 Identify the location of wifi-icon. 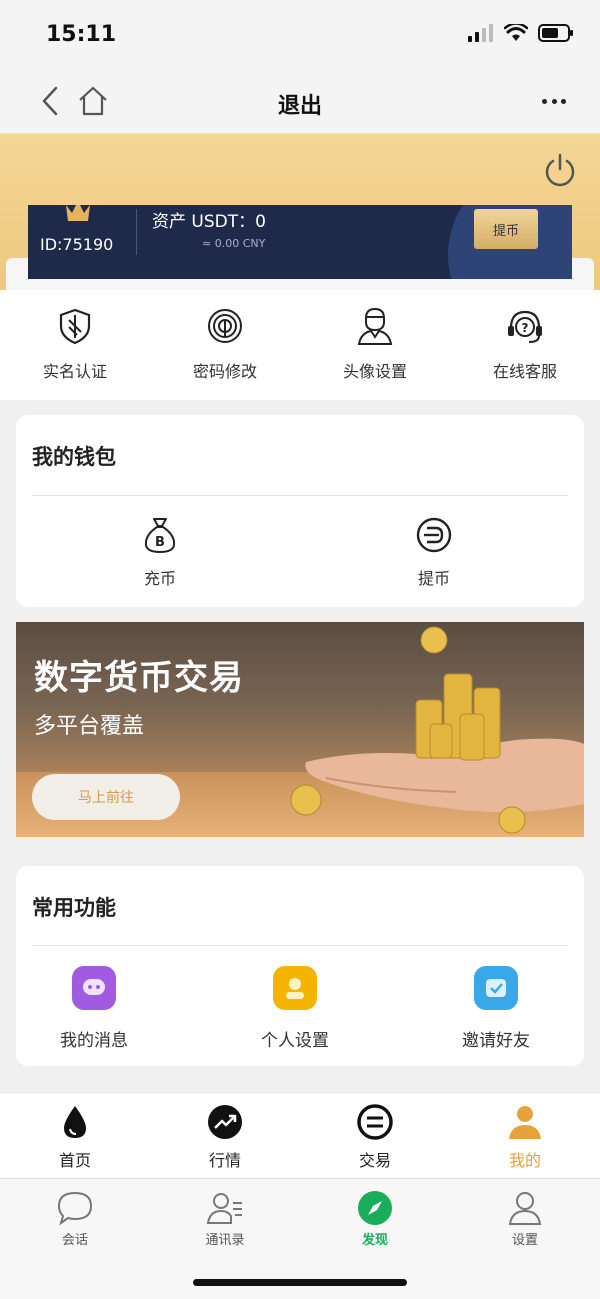
(516, 32).